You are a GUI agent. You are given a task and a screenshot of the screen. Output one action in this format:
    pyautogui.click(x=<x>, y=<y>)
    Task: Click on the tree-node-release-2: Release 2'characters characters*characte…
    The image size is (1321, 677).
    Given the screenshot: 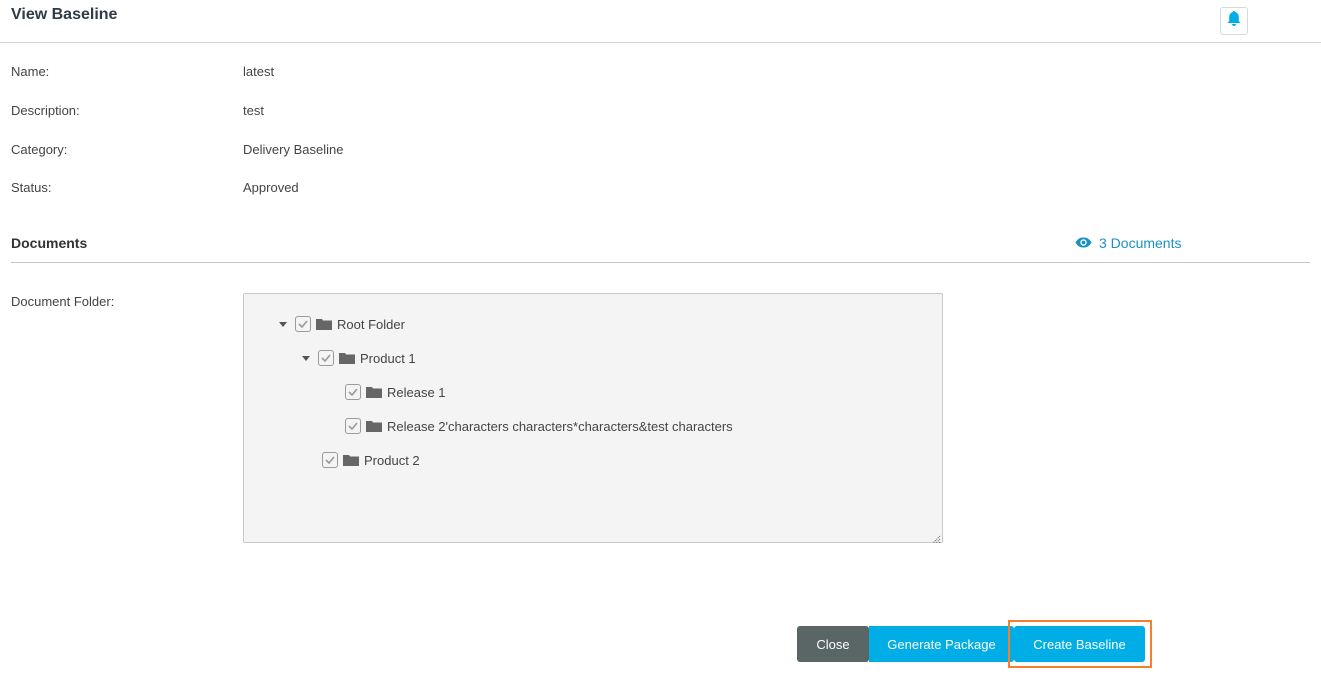 What is the action you would take?
    pyautogui.click(x=539, y=426)
    